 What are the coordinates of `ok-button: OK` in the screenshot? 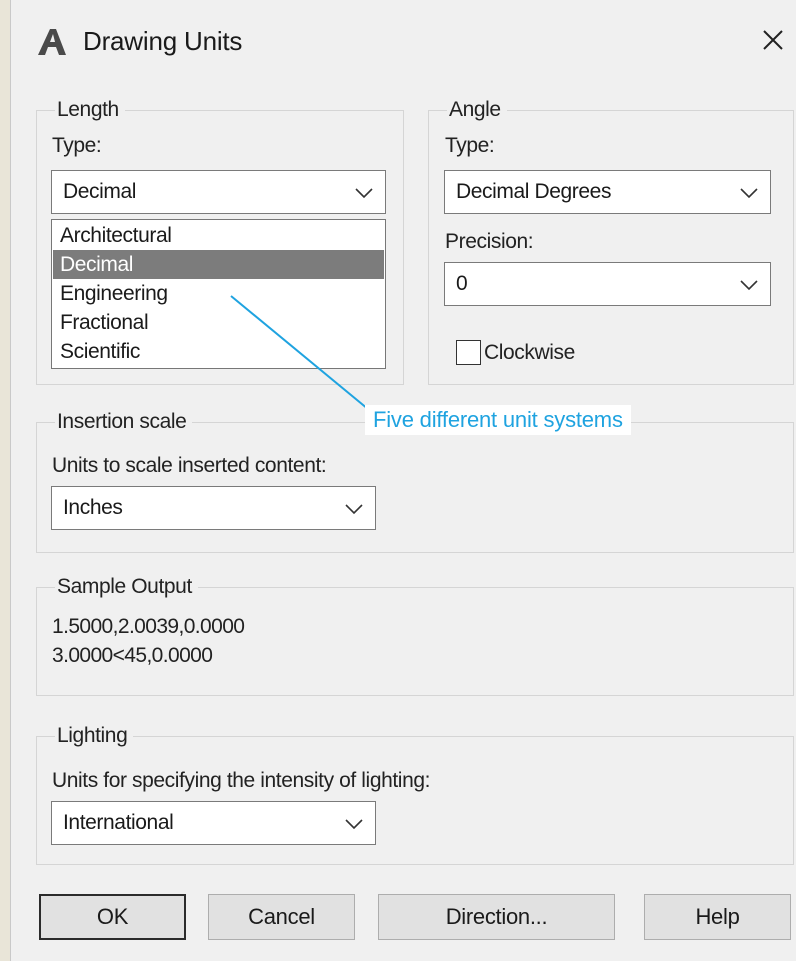 It's located at (112, 917).